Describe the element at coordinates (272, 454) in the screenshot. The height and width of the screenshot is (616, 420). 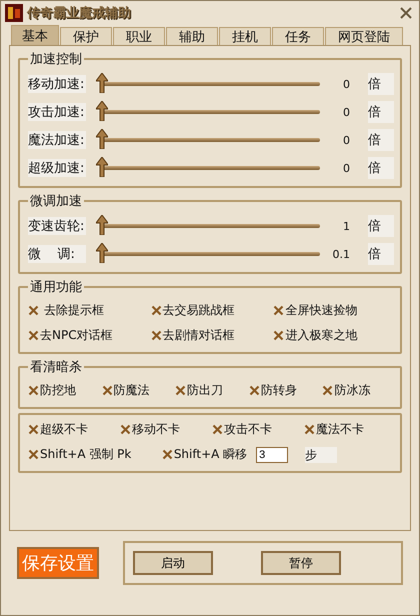
I see `input-field: 3` at that location.